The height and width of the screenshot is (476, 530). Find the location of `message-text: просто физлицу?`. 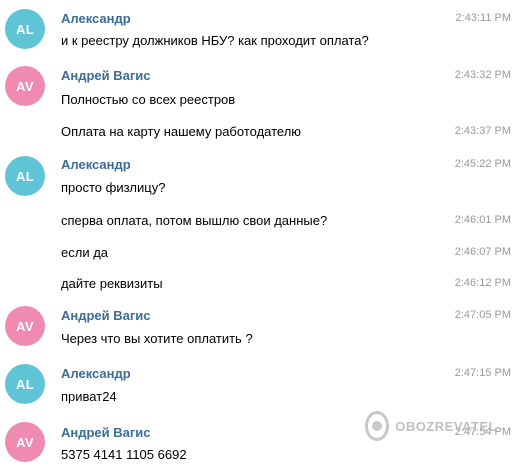

message-text: просто физлицу? is located at coordinates (113, 187).